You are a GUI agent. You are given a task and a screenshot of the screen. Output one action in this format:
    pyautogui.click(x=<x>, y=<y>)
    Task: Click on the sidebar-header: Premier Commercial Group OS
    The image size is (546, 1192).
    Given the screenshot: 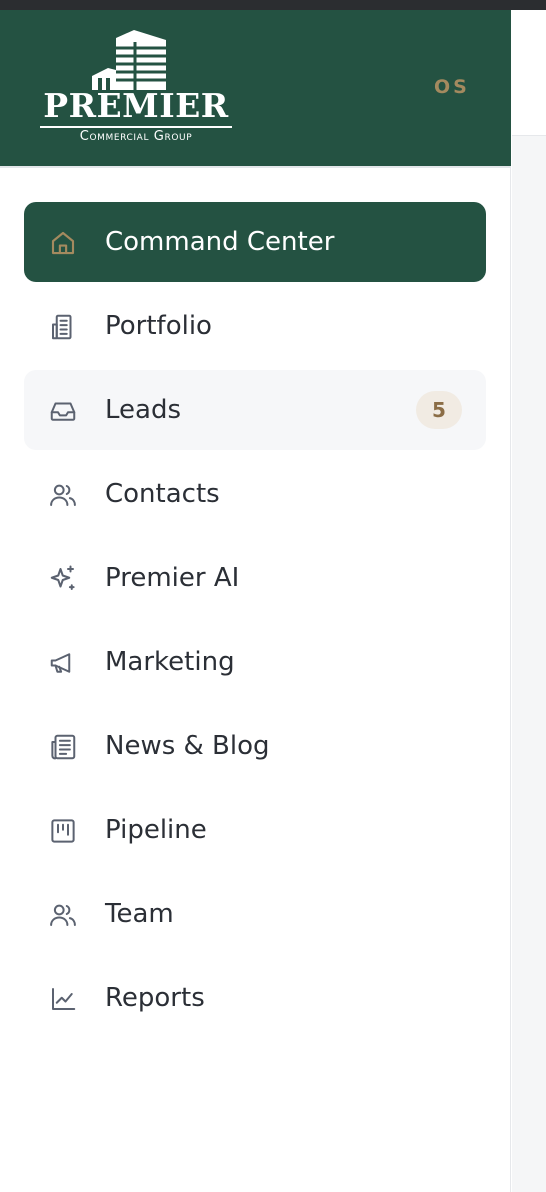 What is the action you would take?
    pyautogui.click(x=255, y=89)
    